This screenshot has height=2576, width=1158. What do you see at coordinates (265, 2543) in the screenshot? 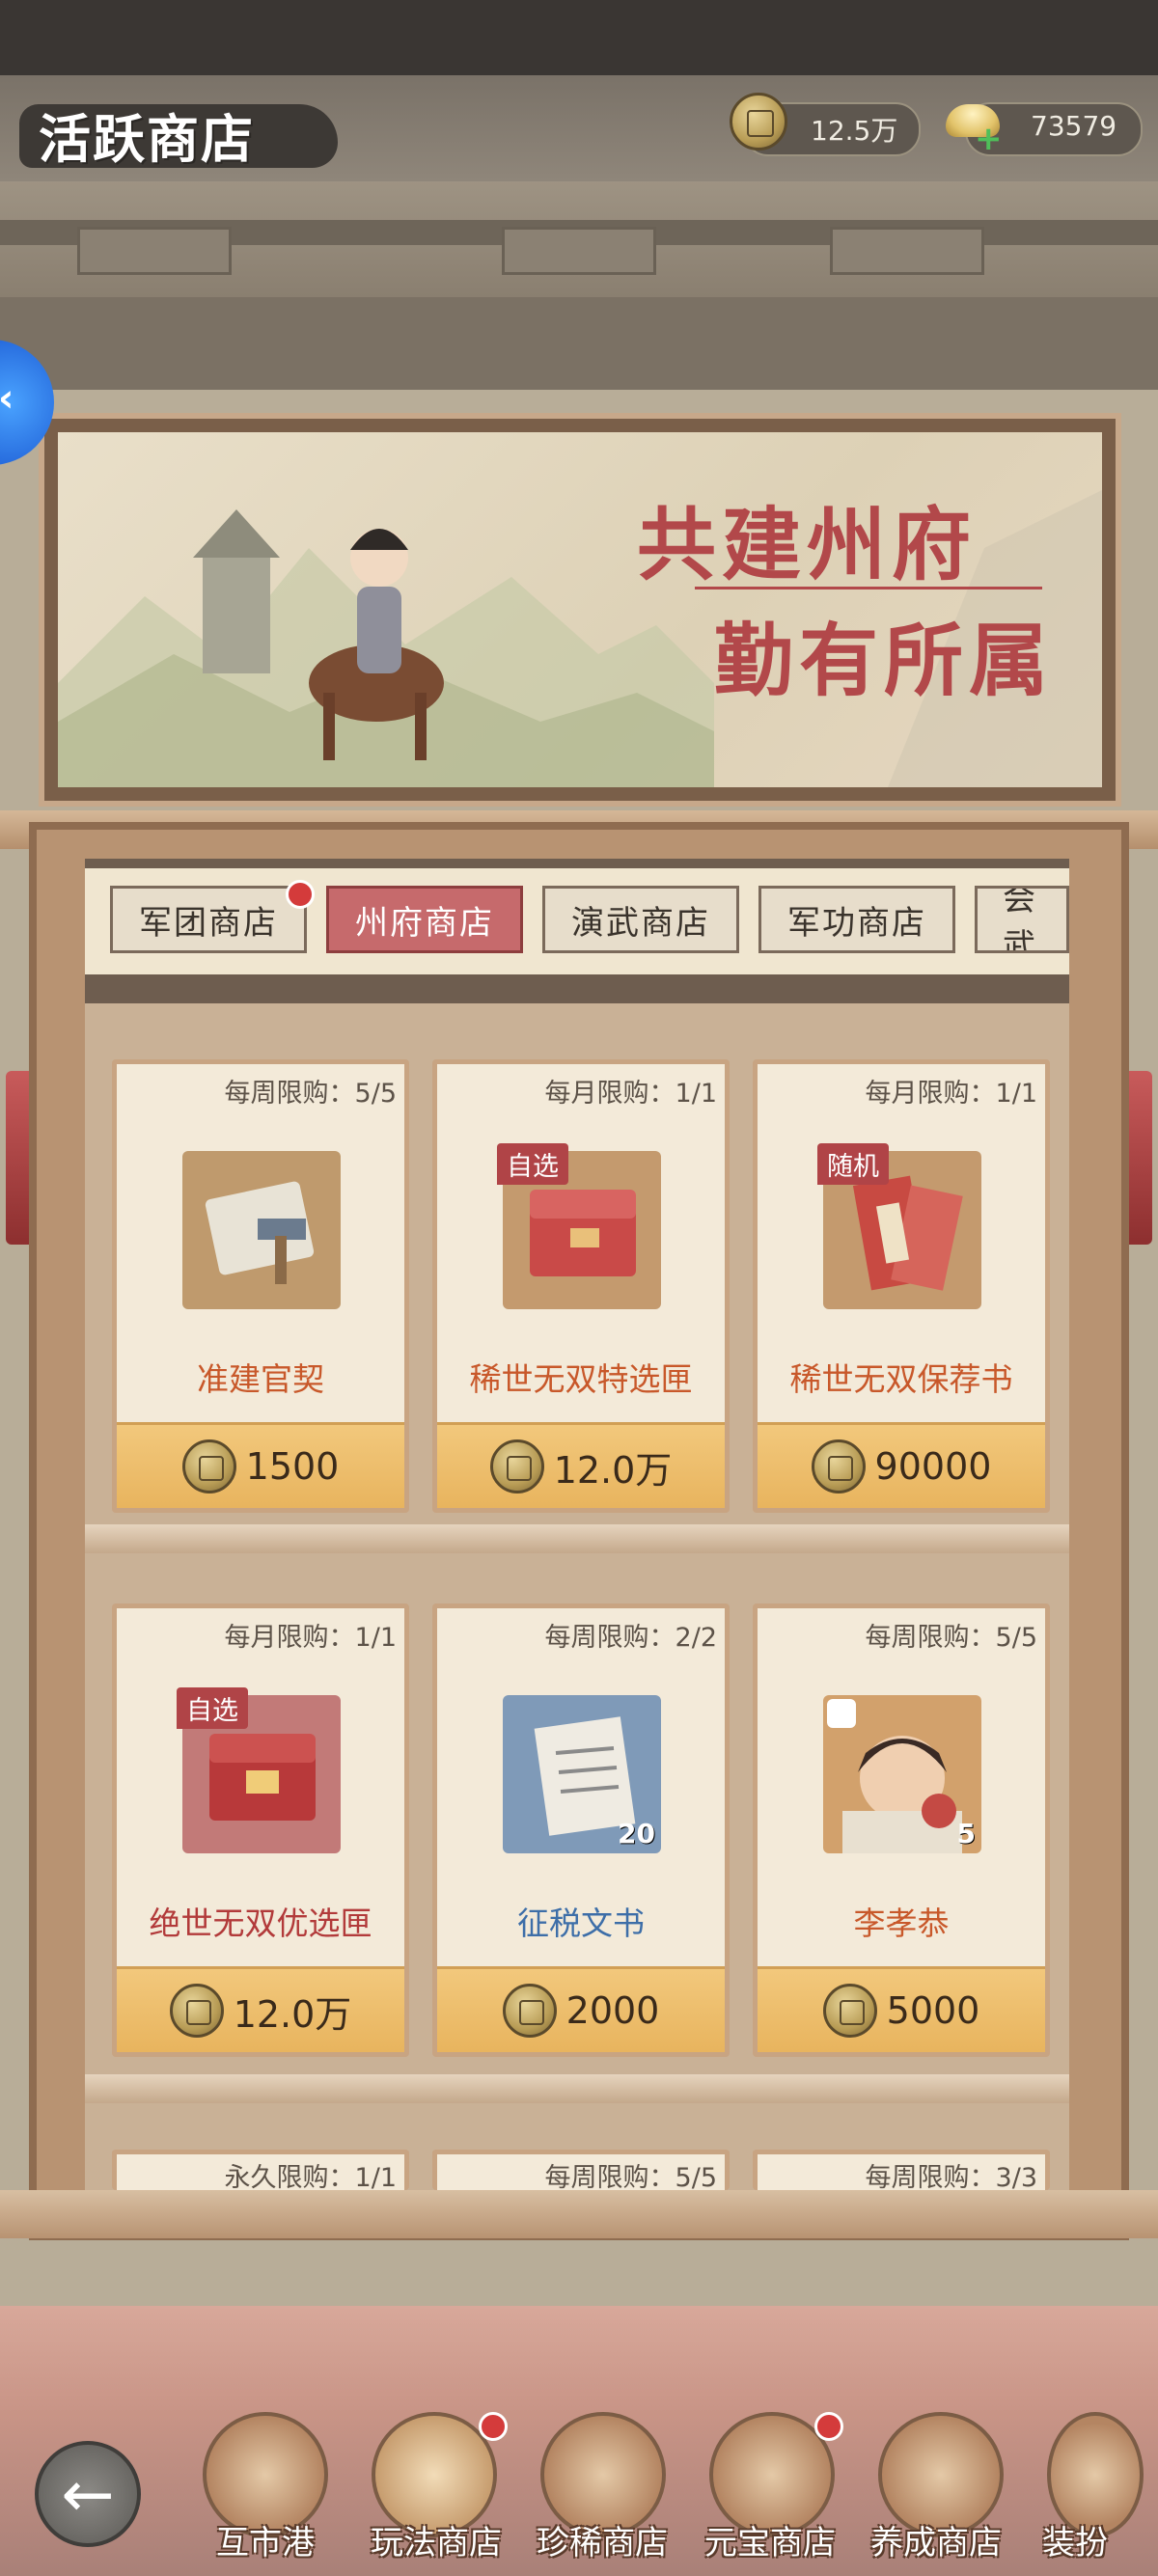
I see `nav-label: 互市港` at bounding box center [265, 2543].